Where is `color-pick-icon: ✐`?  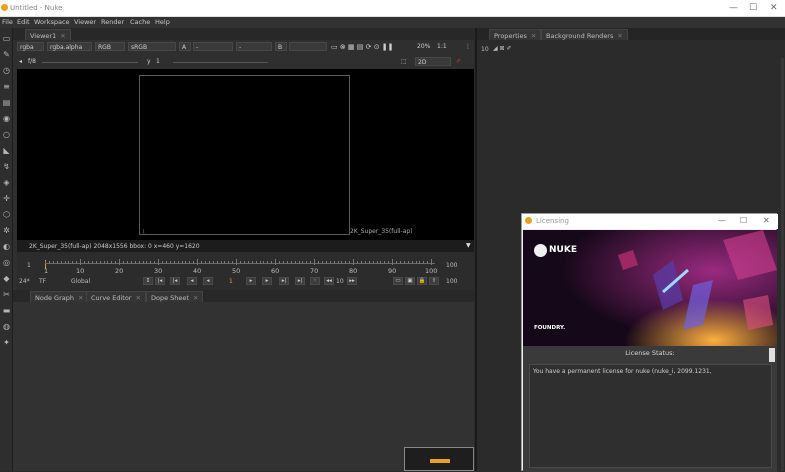 color-pick-icon: ✐ is located at coordinates (458, 61).